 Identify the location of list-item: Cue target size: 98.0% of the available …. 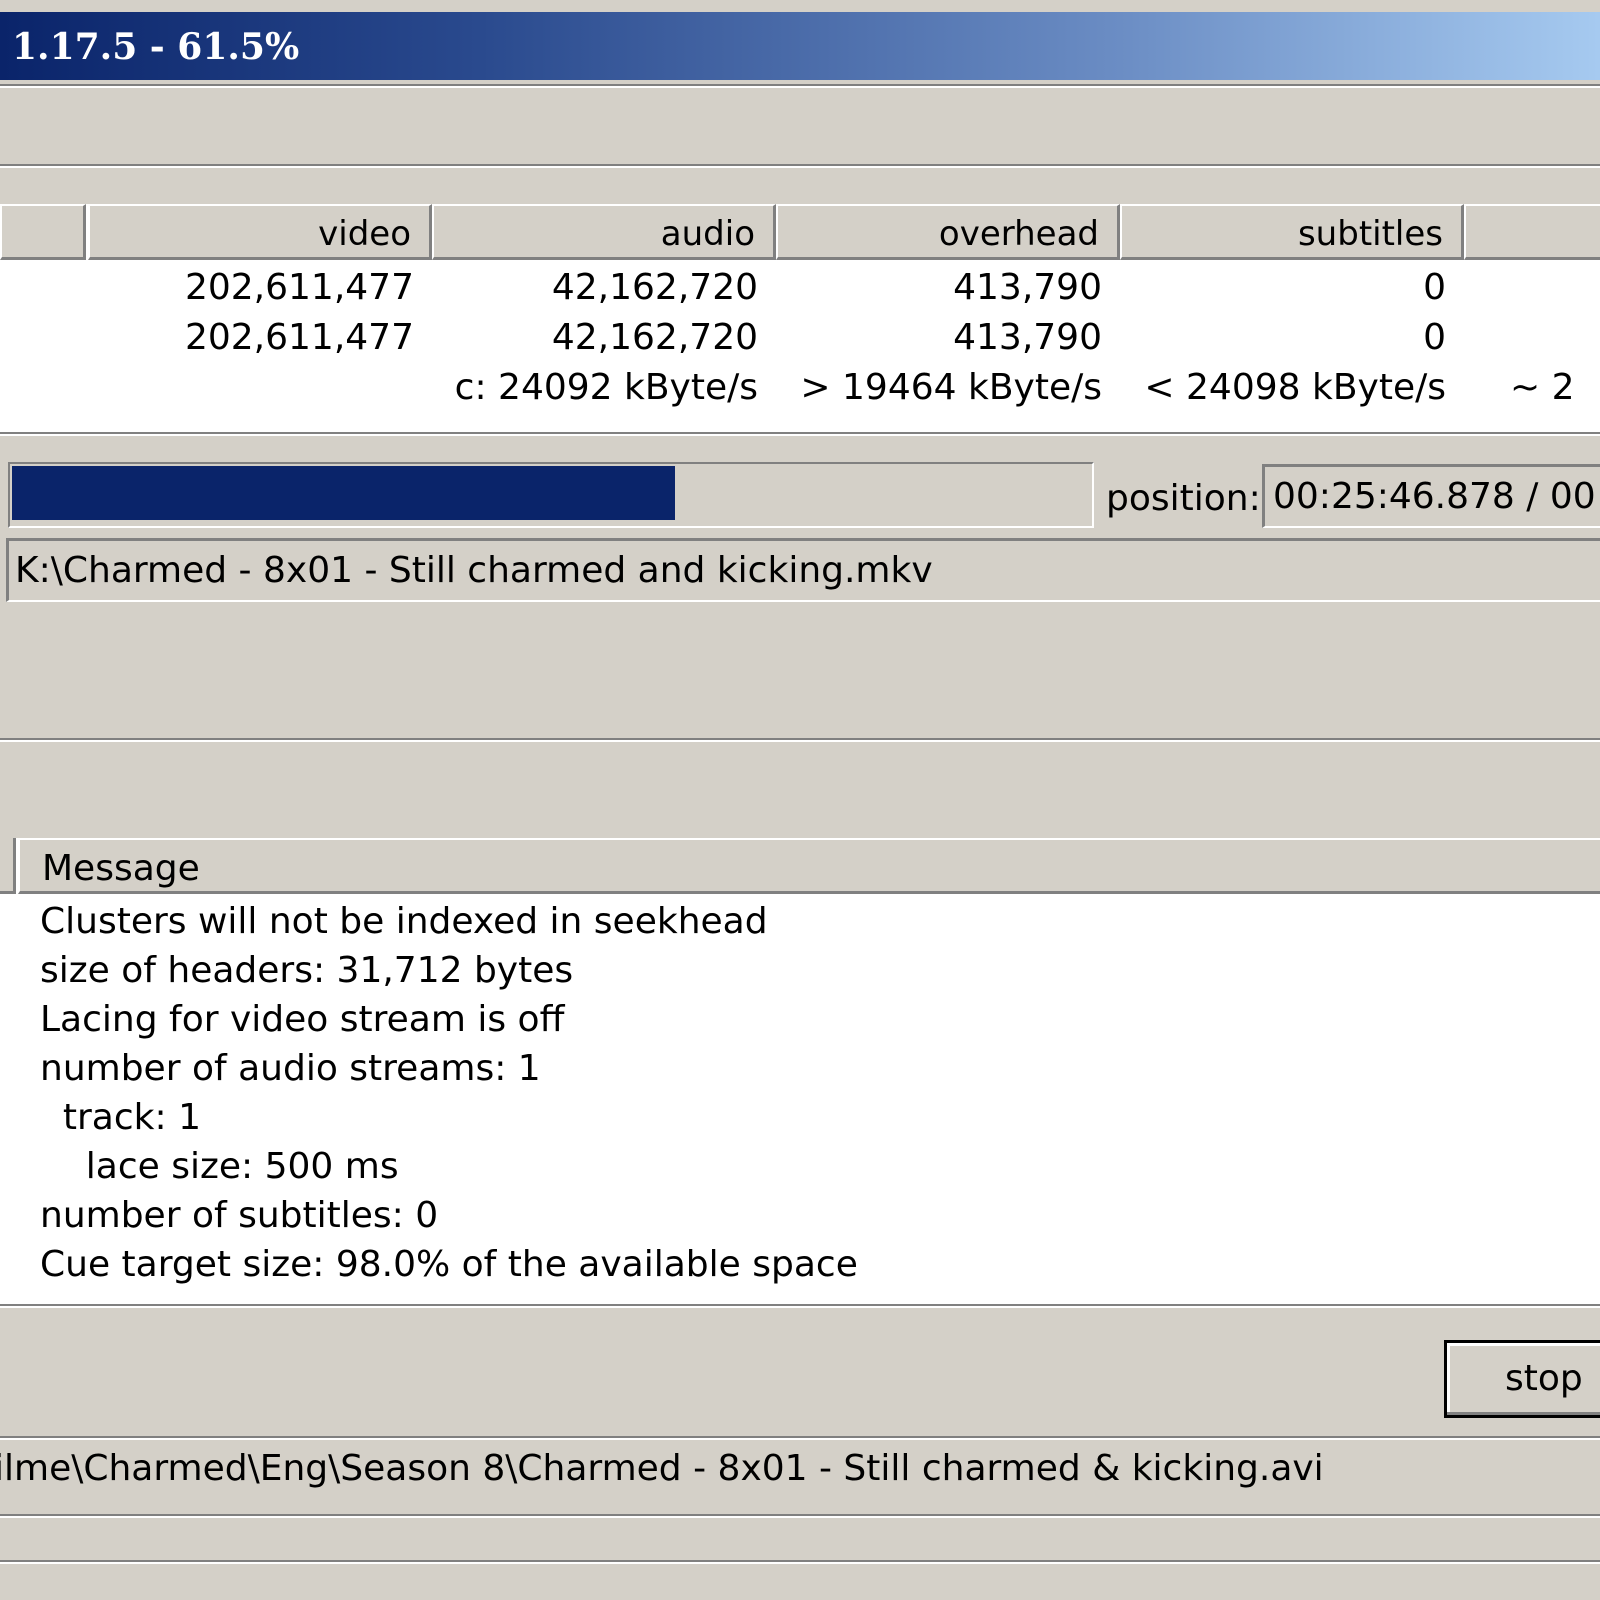
(449, 1265).